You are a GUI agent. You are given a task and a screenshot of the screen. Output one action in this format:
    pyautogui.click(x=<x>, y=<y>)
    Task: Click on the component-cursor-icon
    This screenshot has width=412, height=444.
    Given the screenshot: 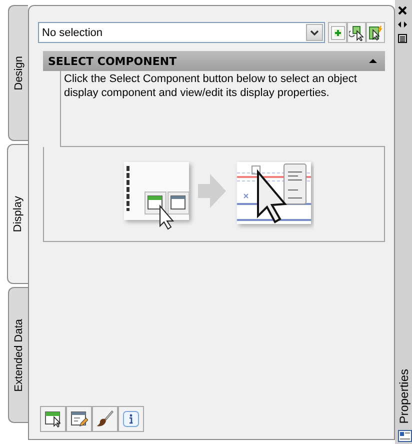 What is the action you would take?
    pyautogui.click(x=53, y=419)
    